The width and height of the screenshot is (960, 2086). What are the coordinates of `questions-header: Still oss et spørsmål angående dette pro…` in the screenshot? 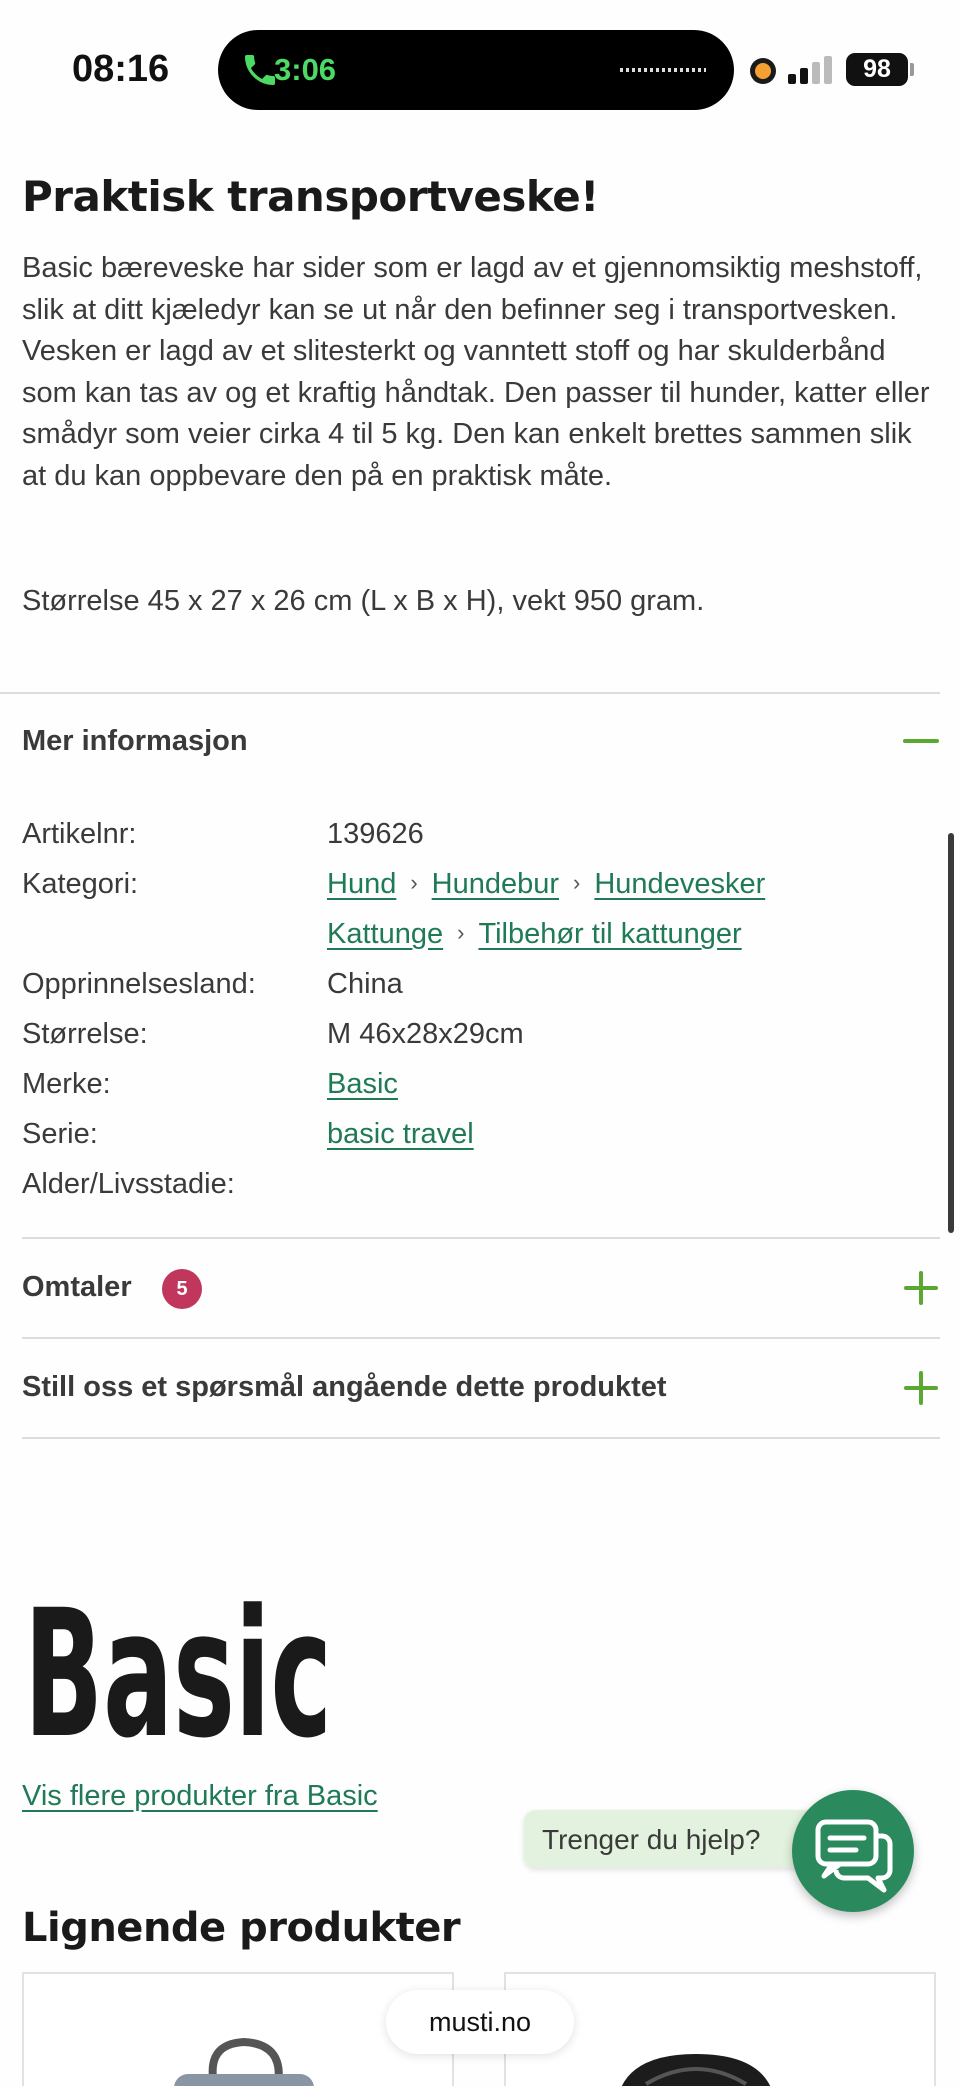 It's located at (344, 1387).